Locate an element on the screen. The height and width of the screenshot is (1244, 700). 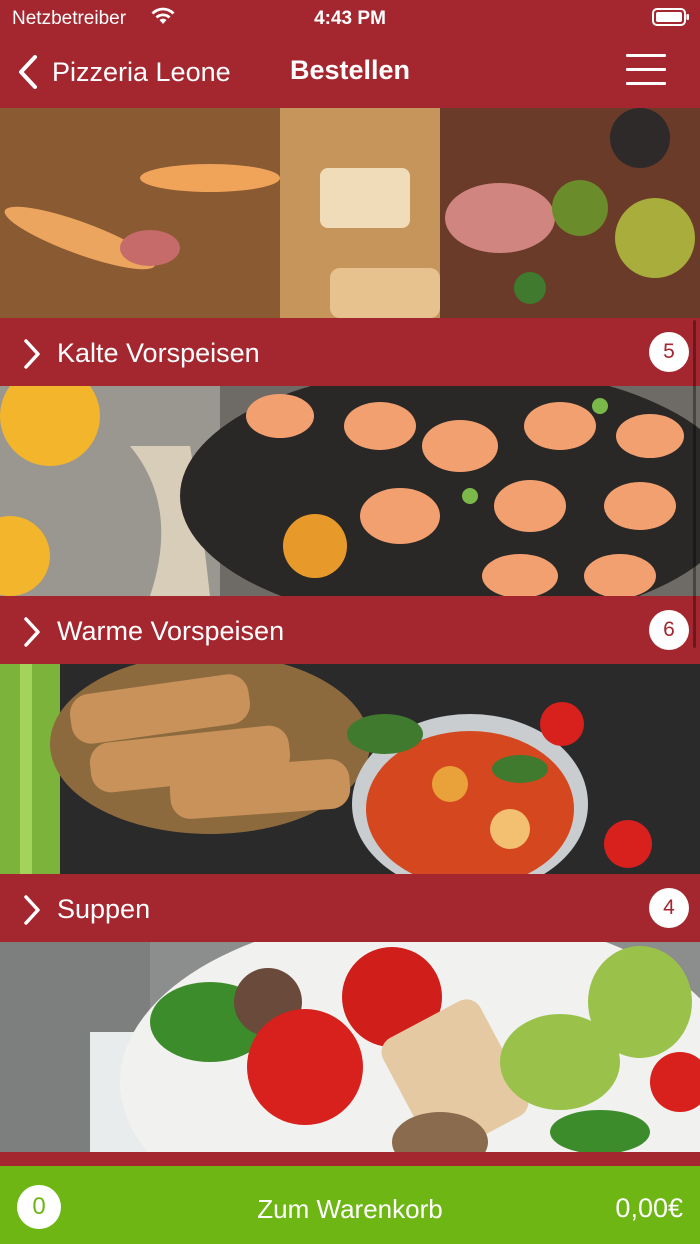
cart-button: 0 Zum Warenkorb 0,00€ is located at coordinates (350, 1205).